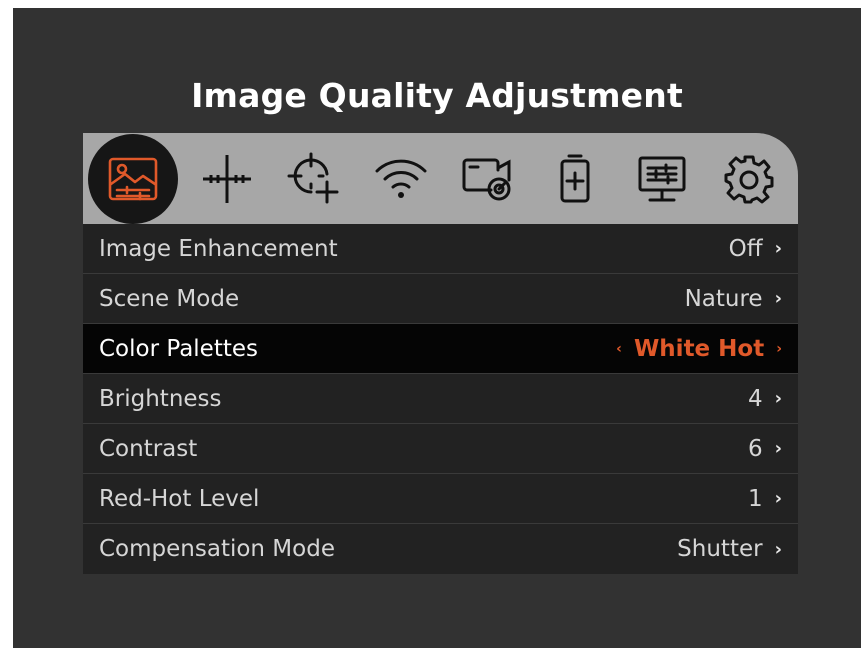  I want to click on tab-settings, so click(748, 178).